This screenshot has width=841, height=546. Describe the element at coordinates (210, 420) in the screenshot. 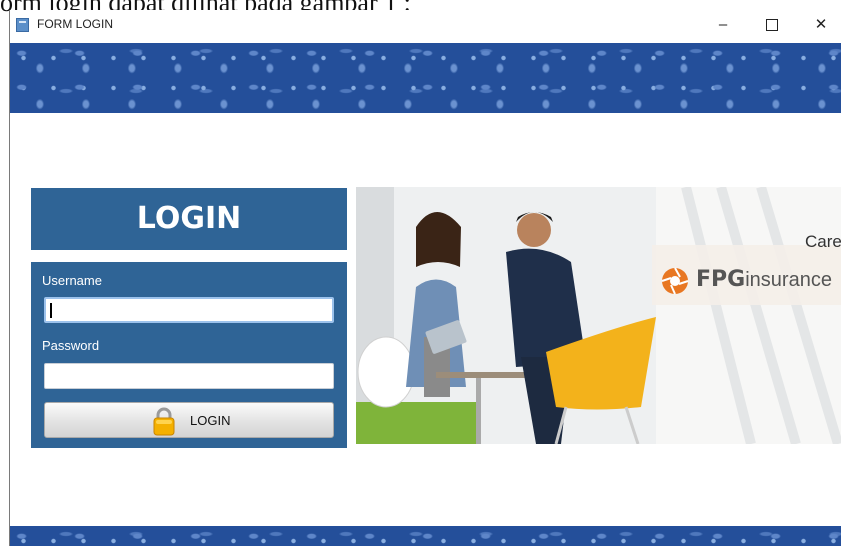

I see `login-button-label: LOGIN` at that location.